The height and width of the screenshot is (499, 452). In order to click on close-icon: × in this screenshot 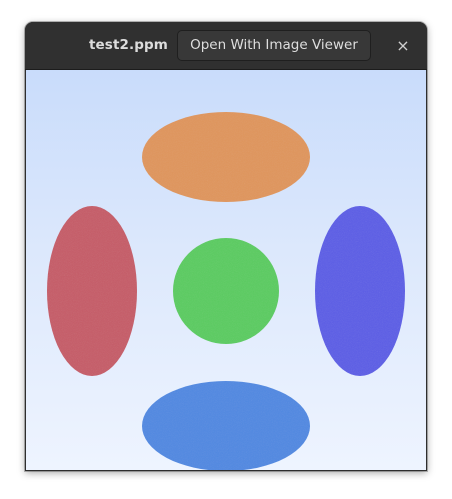, I will do `click(403, 46)`.